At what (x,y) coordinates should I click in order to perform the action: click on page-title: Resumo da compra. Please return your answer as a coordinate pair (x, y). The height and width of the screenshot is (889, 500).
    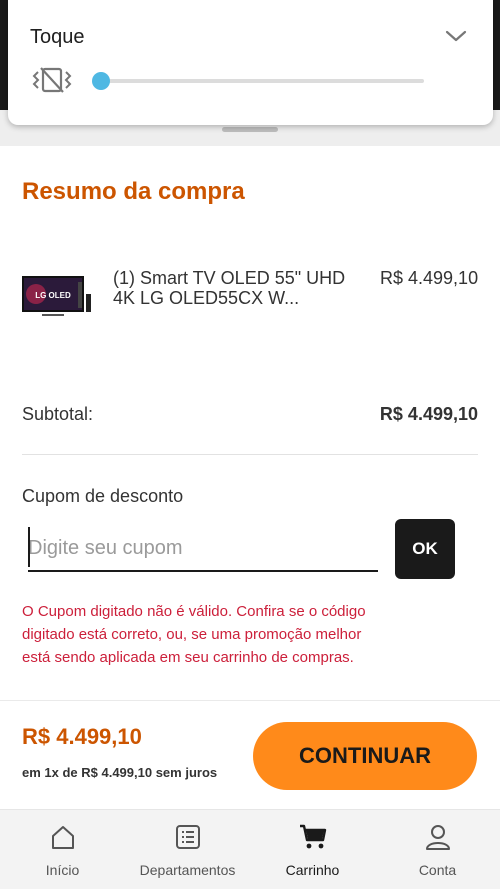
    Looking at the image, I should click on (133, 191).